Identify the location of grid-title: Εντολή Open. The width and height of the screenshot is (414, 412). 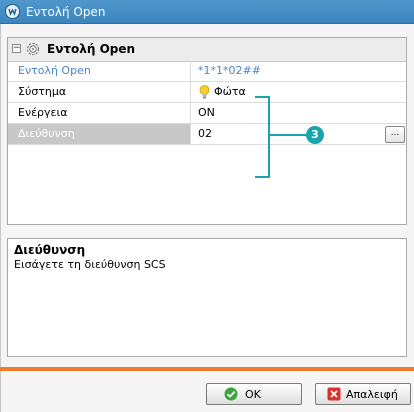
(91, 49).